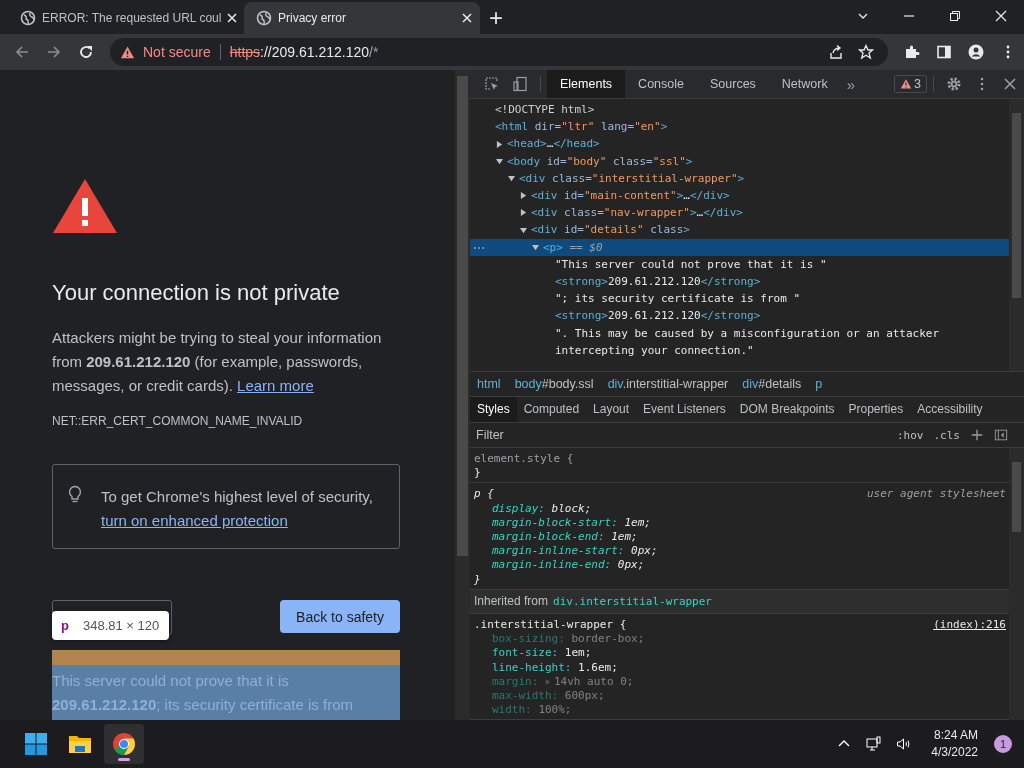 The height and width of the screenshot is (768, 1024). What do you see at coordinates (739, 144) in the screenshot?
I see `dom-row: <head>…</head>` at bounding box center [739, 144].